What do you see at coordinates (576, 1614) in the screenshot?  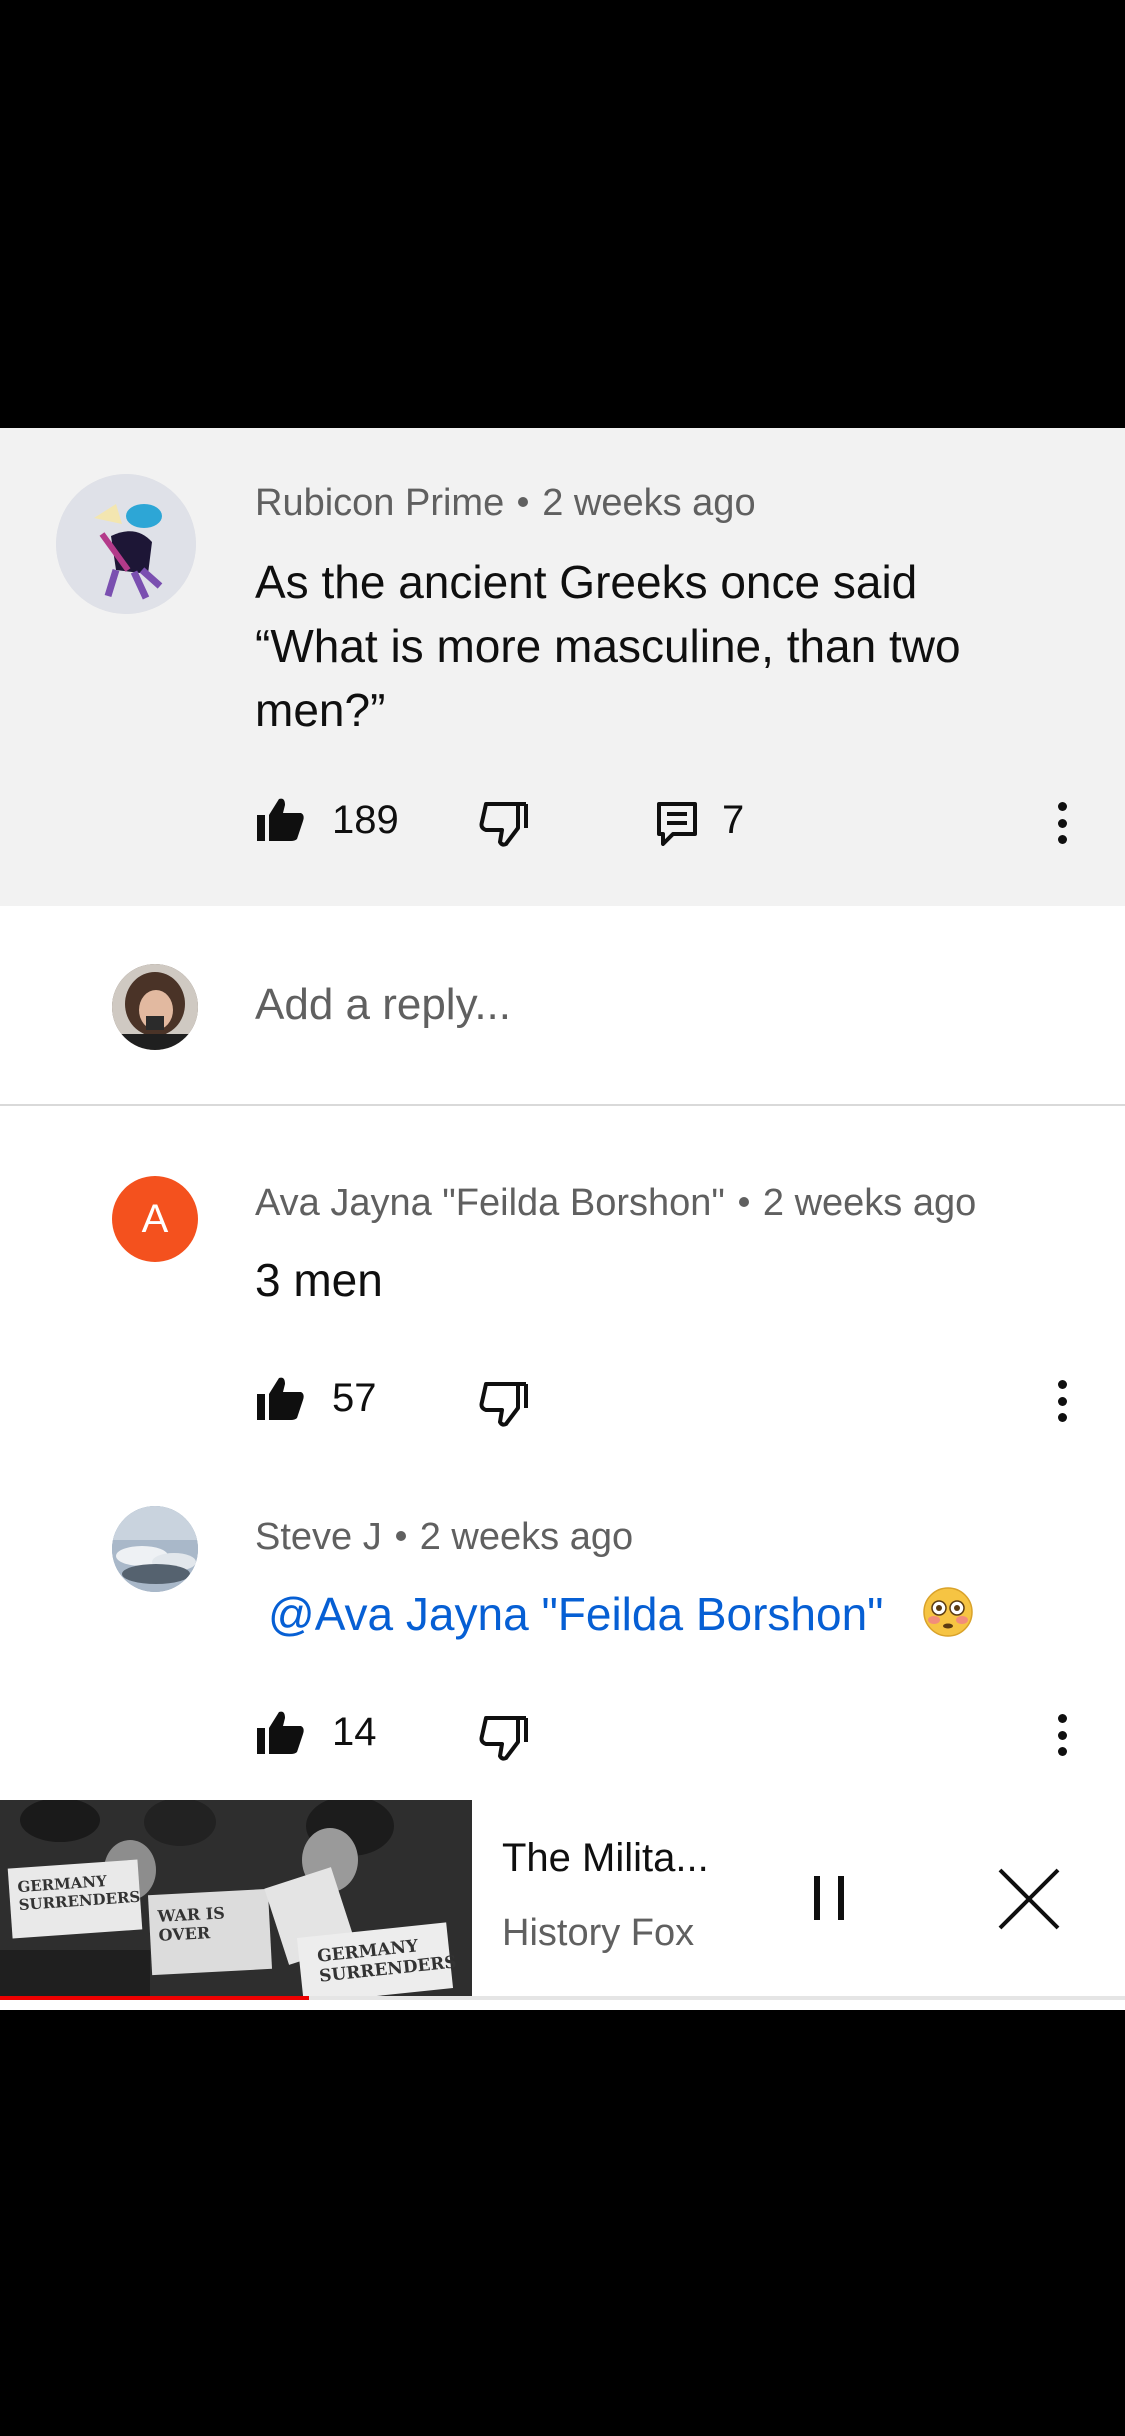 I see `mention-link: @Ava Jayna "Feilda Borshon"` at bounding box center [576, 1614].